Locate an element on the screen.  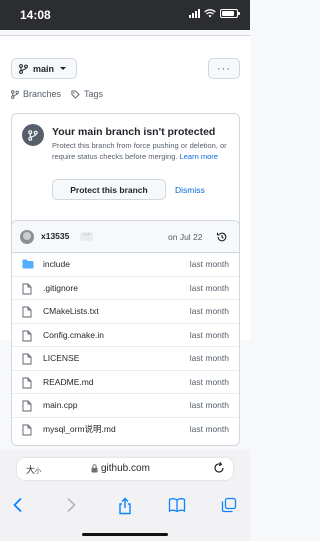
file-row-cmakelists: CMakeLists.txt last month is located at coordinates (125, 312).